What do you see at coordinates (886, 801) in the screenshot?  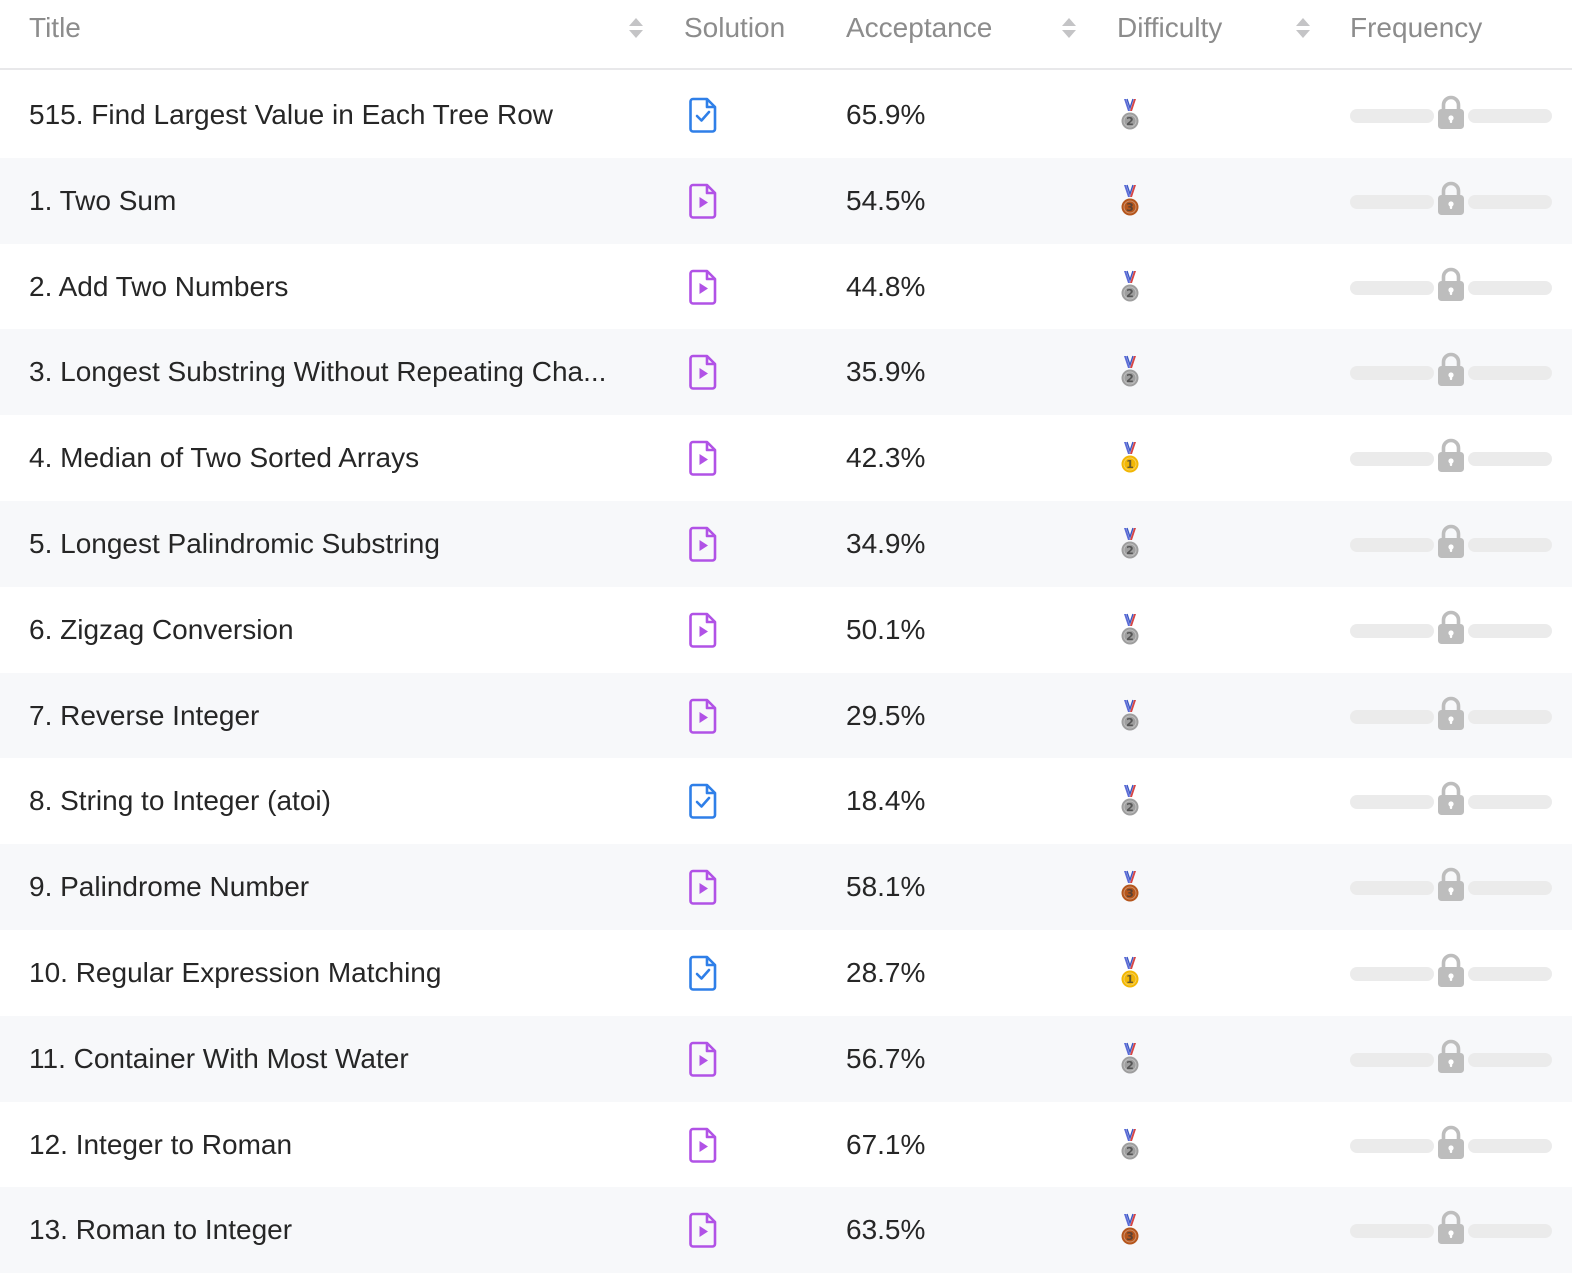 I see `acceptance-rate: 18.4%` at bounding box center [886, 801].